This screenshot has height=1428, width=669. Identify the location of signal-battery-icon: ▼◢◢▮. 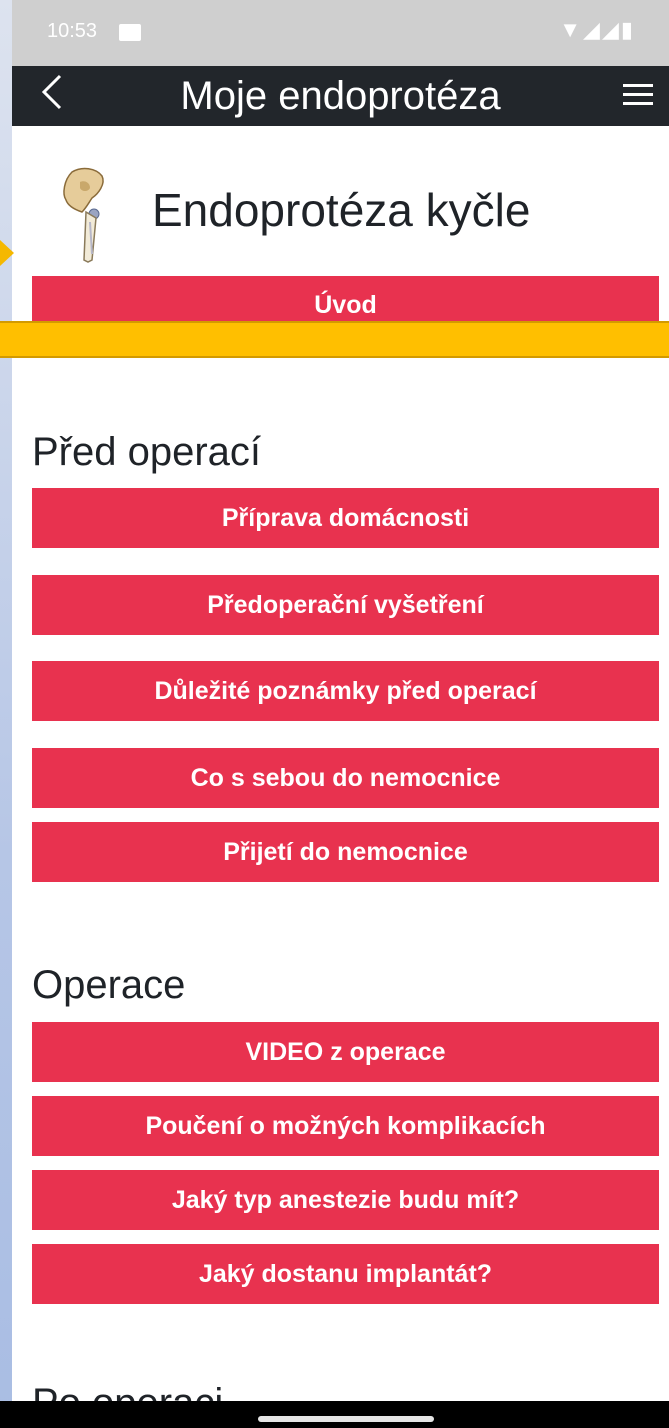
(597, 29).